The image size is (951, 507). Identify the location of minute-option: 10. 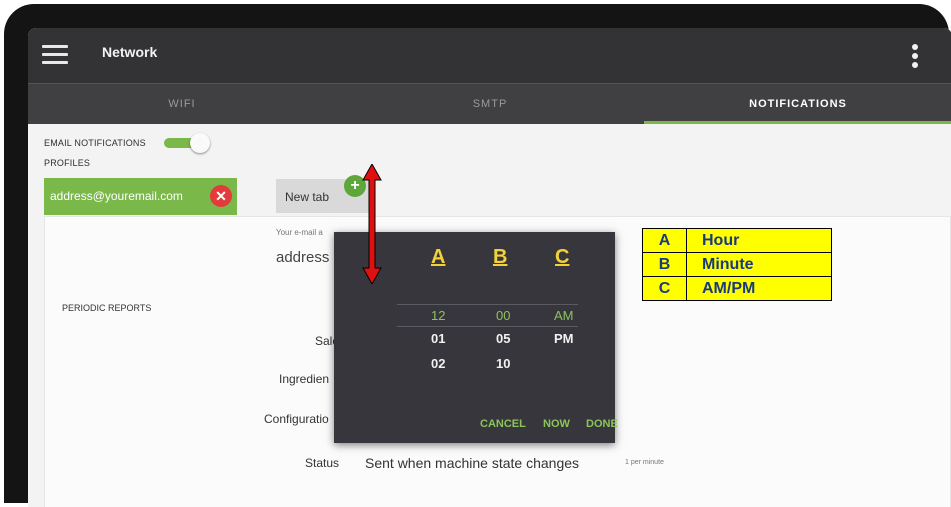
(503, 363).